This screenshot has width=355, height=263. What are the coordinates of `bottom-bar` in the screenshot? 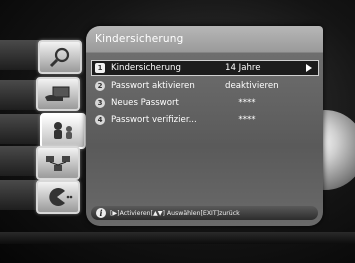 It's located at (177, 238).